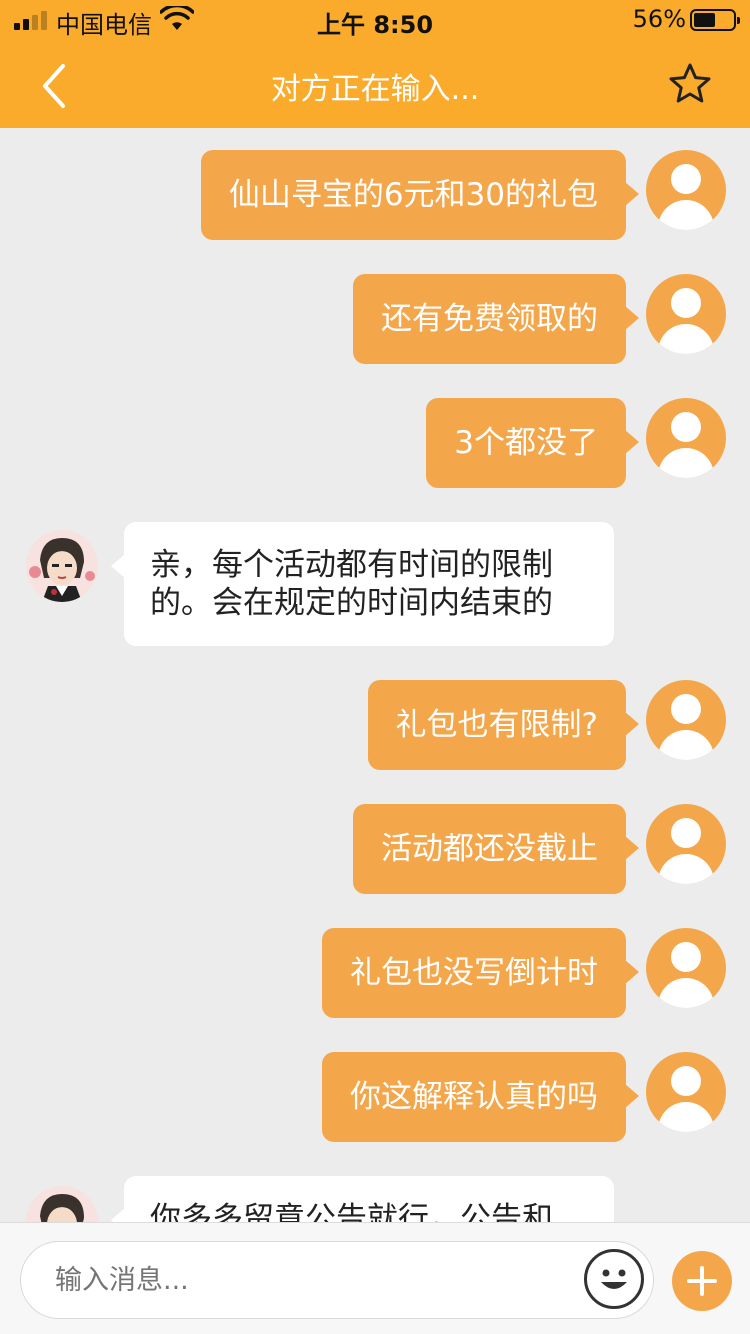 The height and width of the screenshot is (1334, 750). Describe the element at coordinates (659, 19) in the screenshot. I see `battery-percent: 56%` at that location.